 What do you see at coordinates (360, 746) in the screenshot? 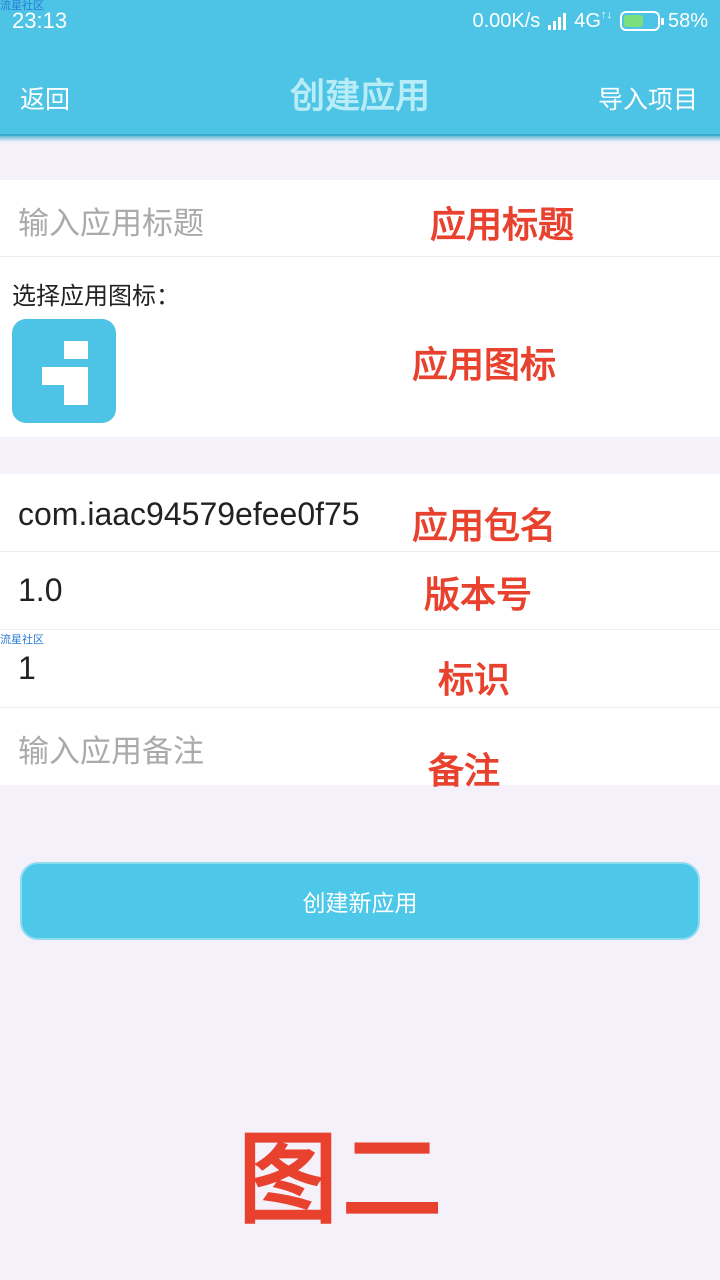
I see `note-field: 输入应用备注` at bounding box center [360, 746].